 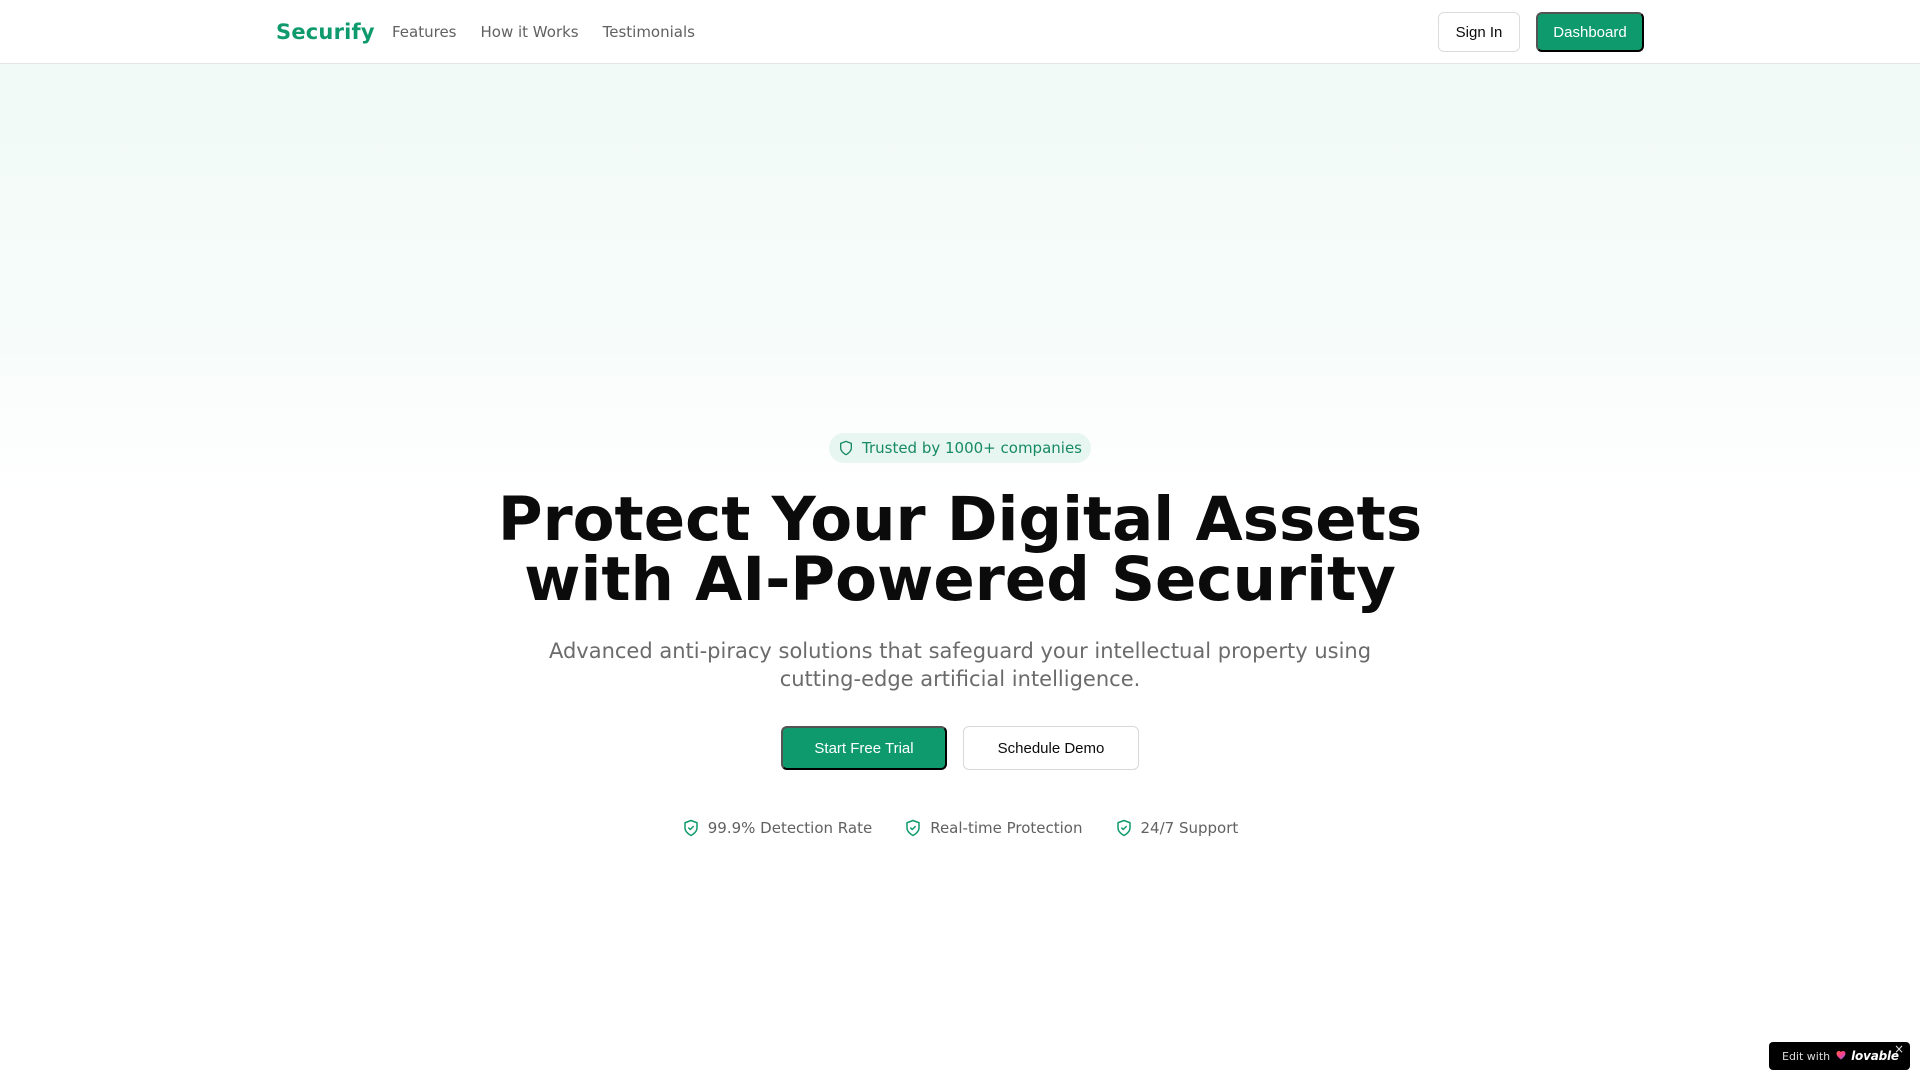 I want to click on feature-label: Real-time Protection, so click(x=1006, y=828).